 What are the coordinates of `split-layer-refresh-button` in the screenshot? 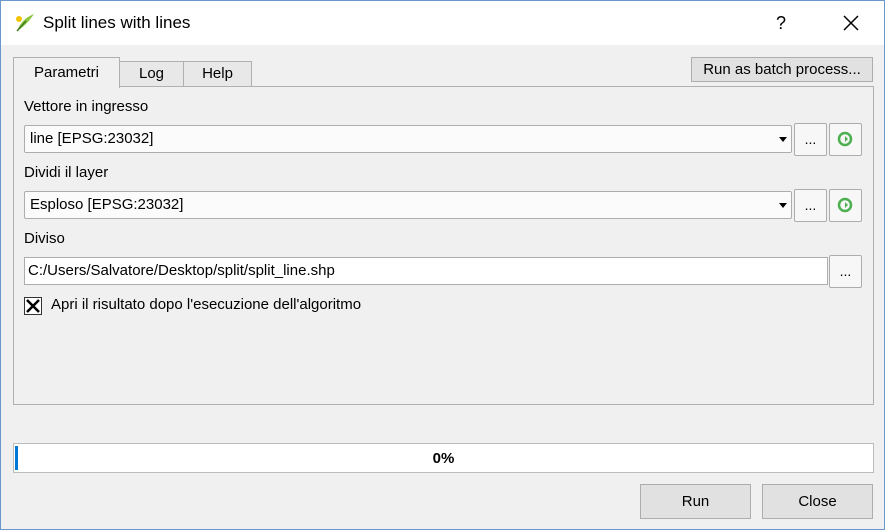 It's located at (845, 205).